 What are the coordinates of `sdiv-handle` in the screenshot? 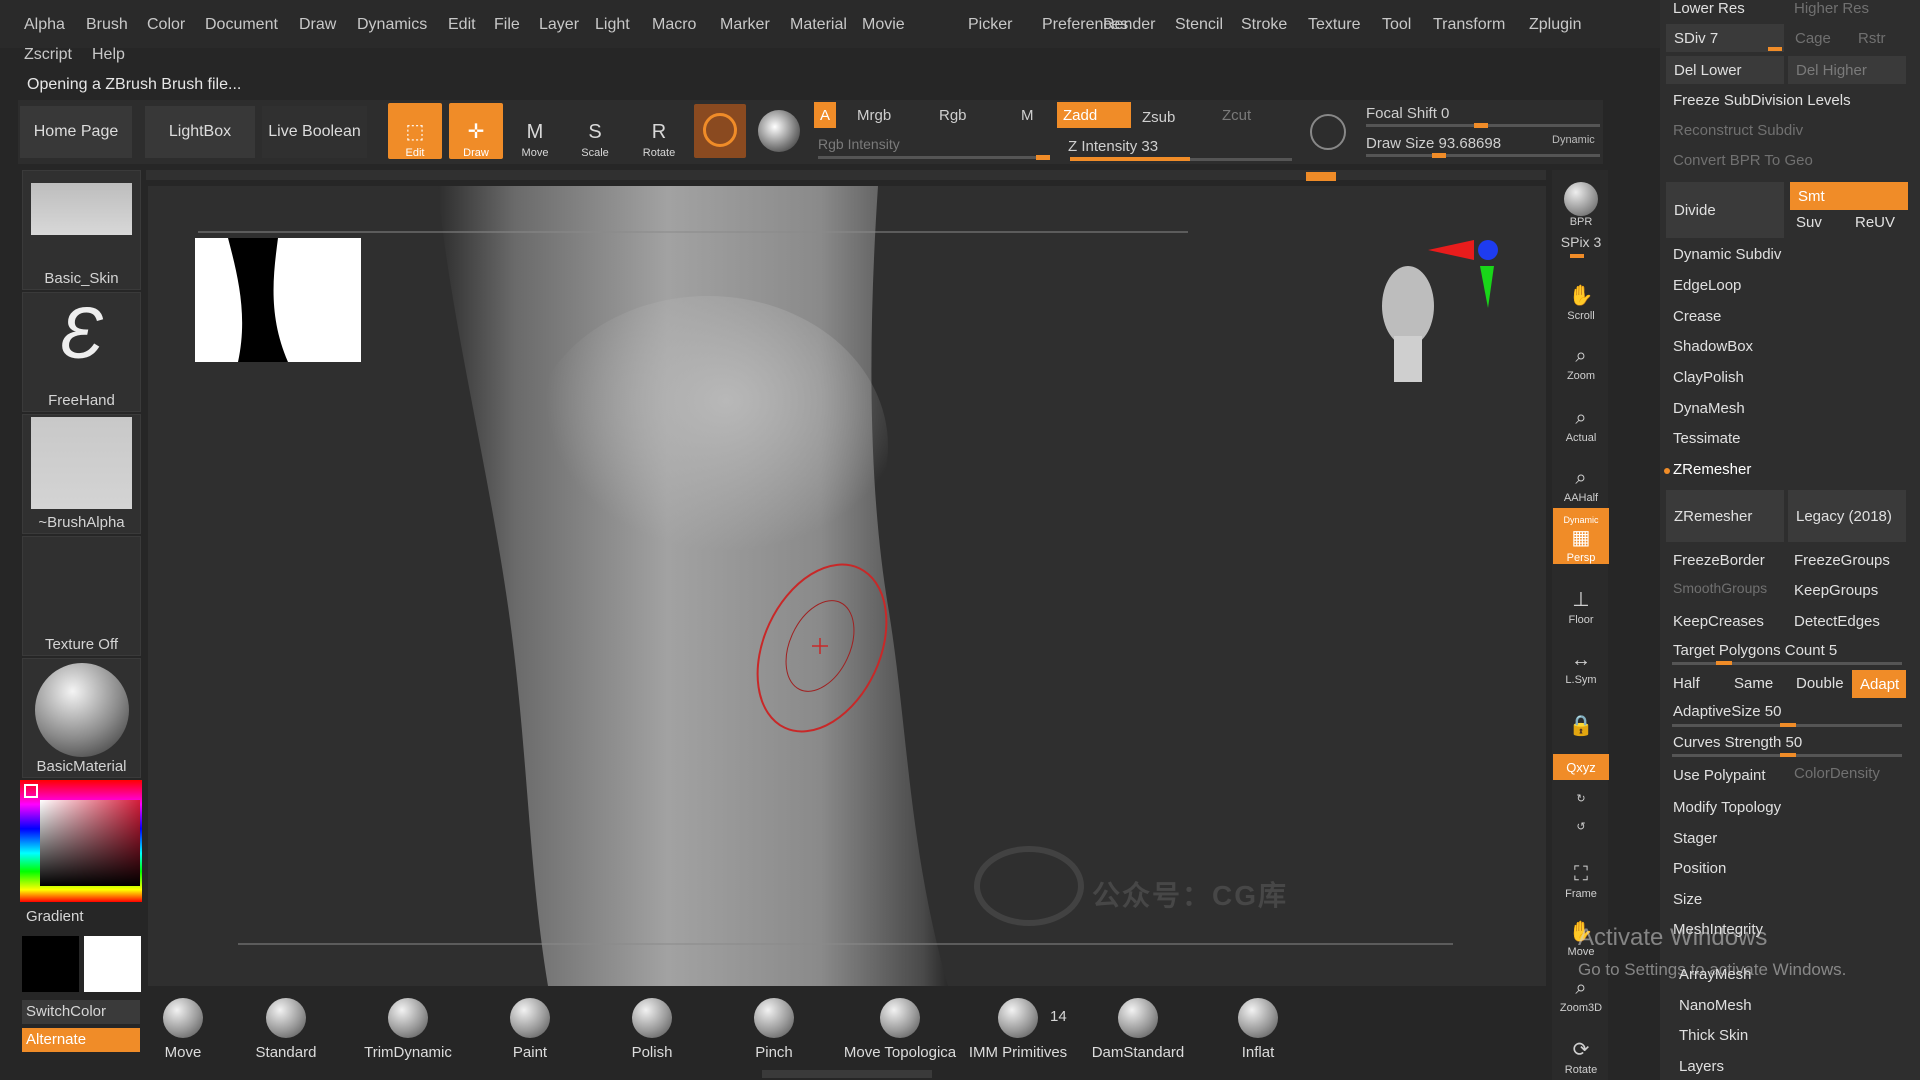 It's located at (1775, 49).